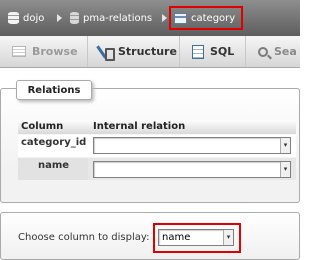  What do you see at coordinates (54, 90) in the screenshot?
I see `relations-legend: Relations` at bounding box center [54, 90].